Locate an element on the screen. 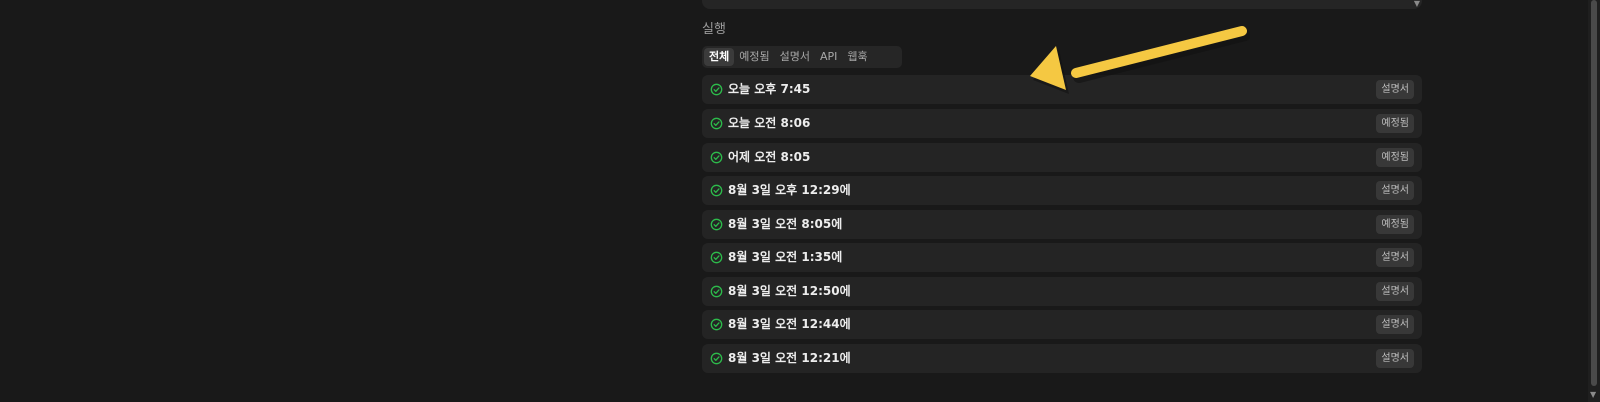  scrollbar-thumb is located at coordinates (1594, 193).